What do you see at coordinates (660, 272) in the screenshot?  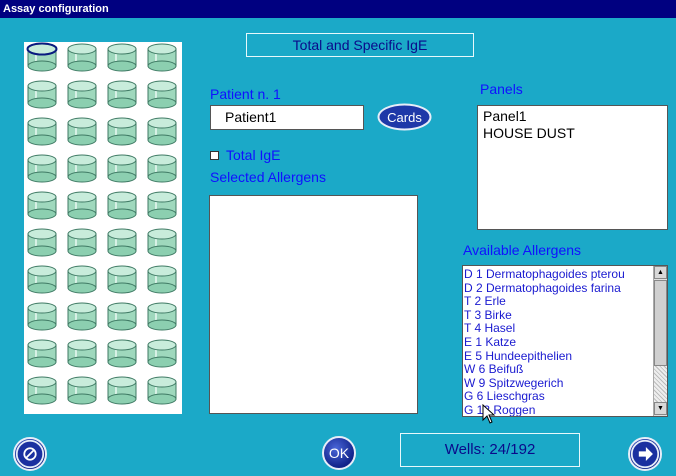 I see `scroll-up-arrow-icon: ▲` at bounding box center [660, 272].